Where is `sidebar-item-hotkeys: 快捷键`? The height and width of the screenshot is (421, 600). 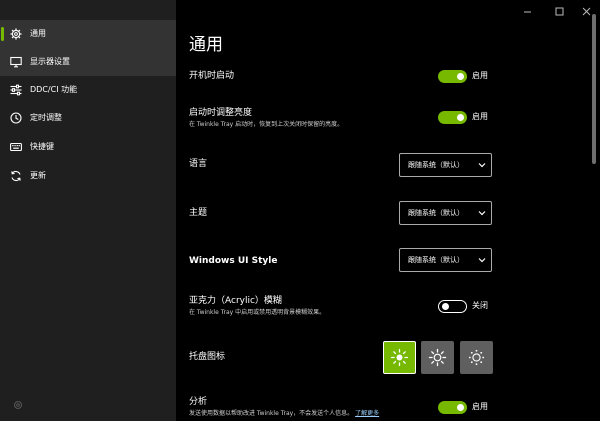 sidebar-item-hotkeys: 快捷键 is located at coordinates (88, 147).